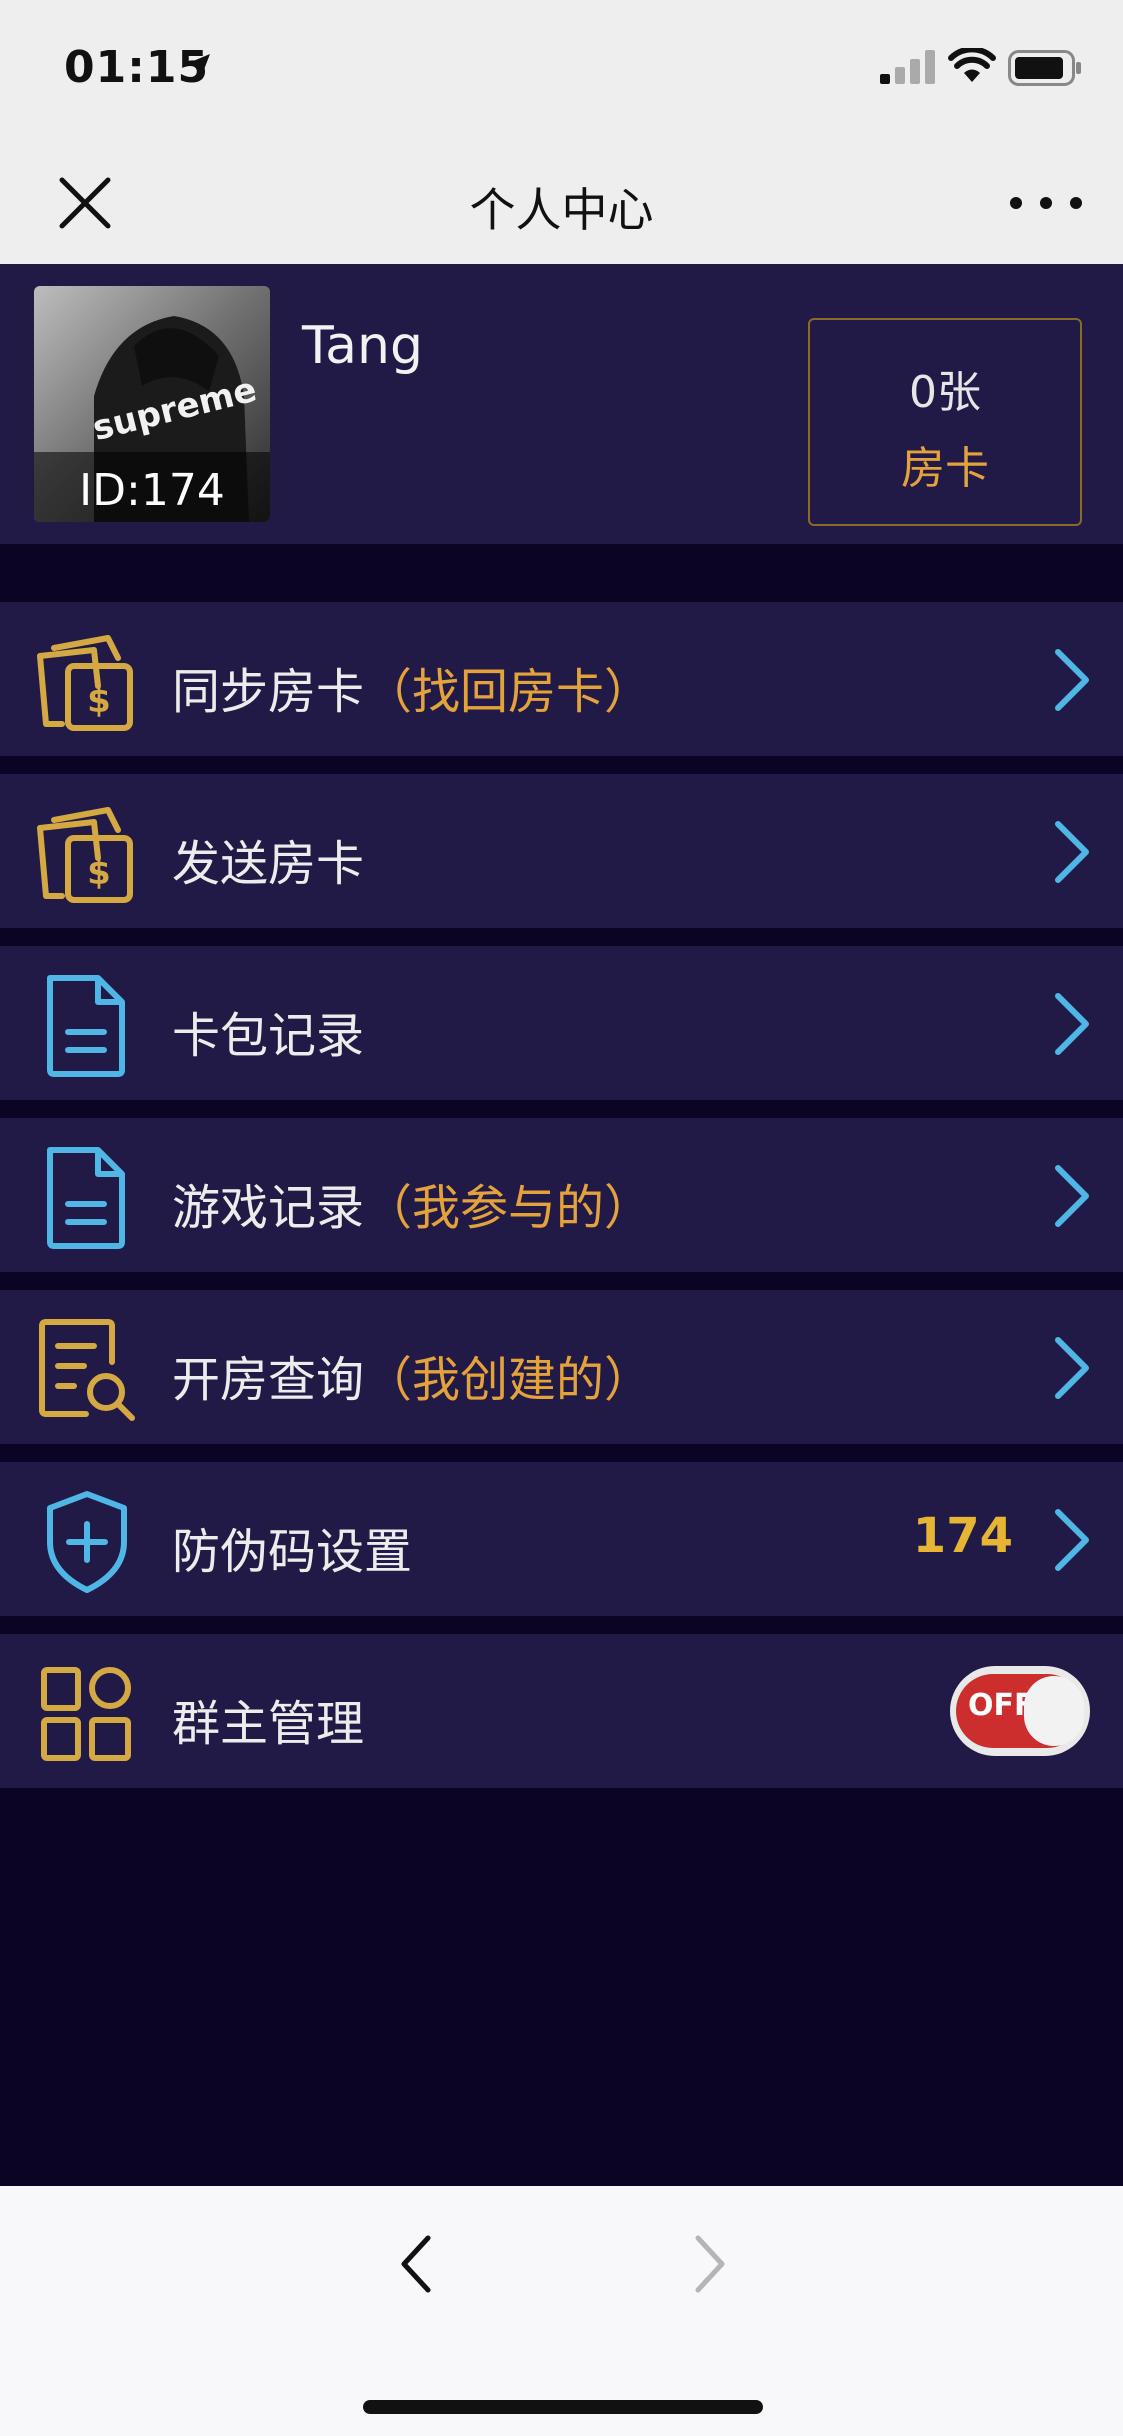 This screenshot has height=2436, width=1123. I want to click on home-indicator, so click(563, 2407).